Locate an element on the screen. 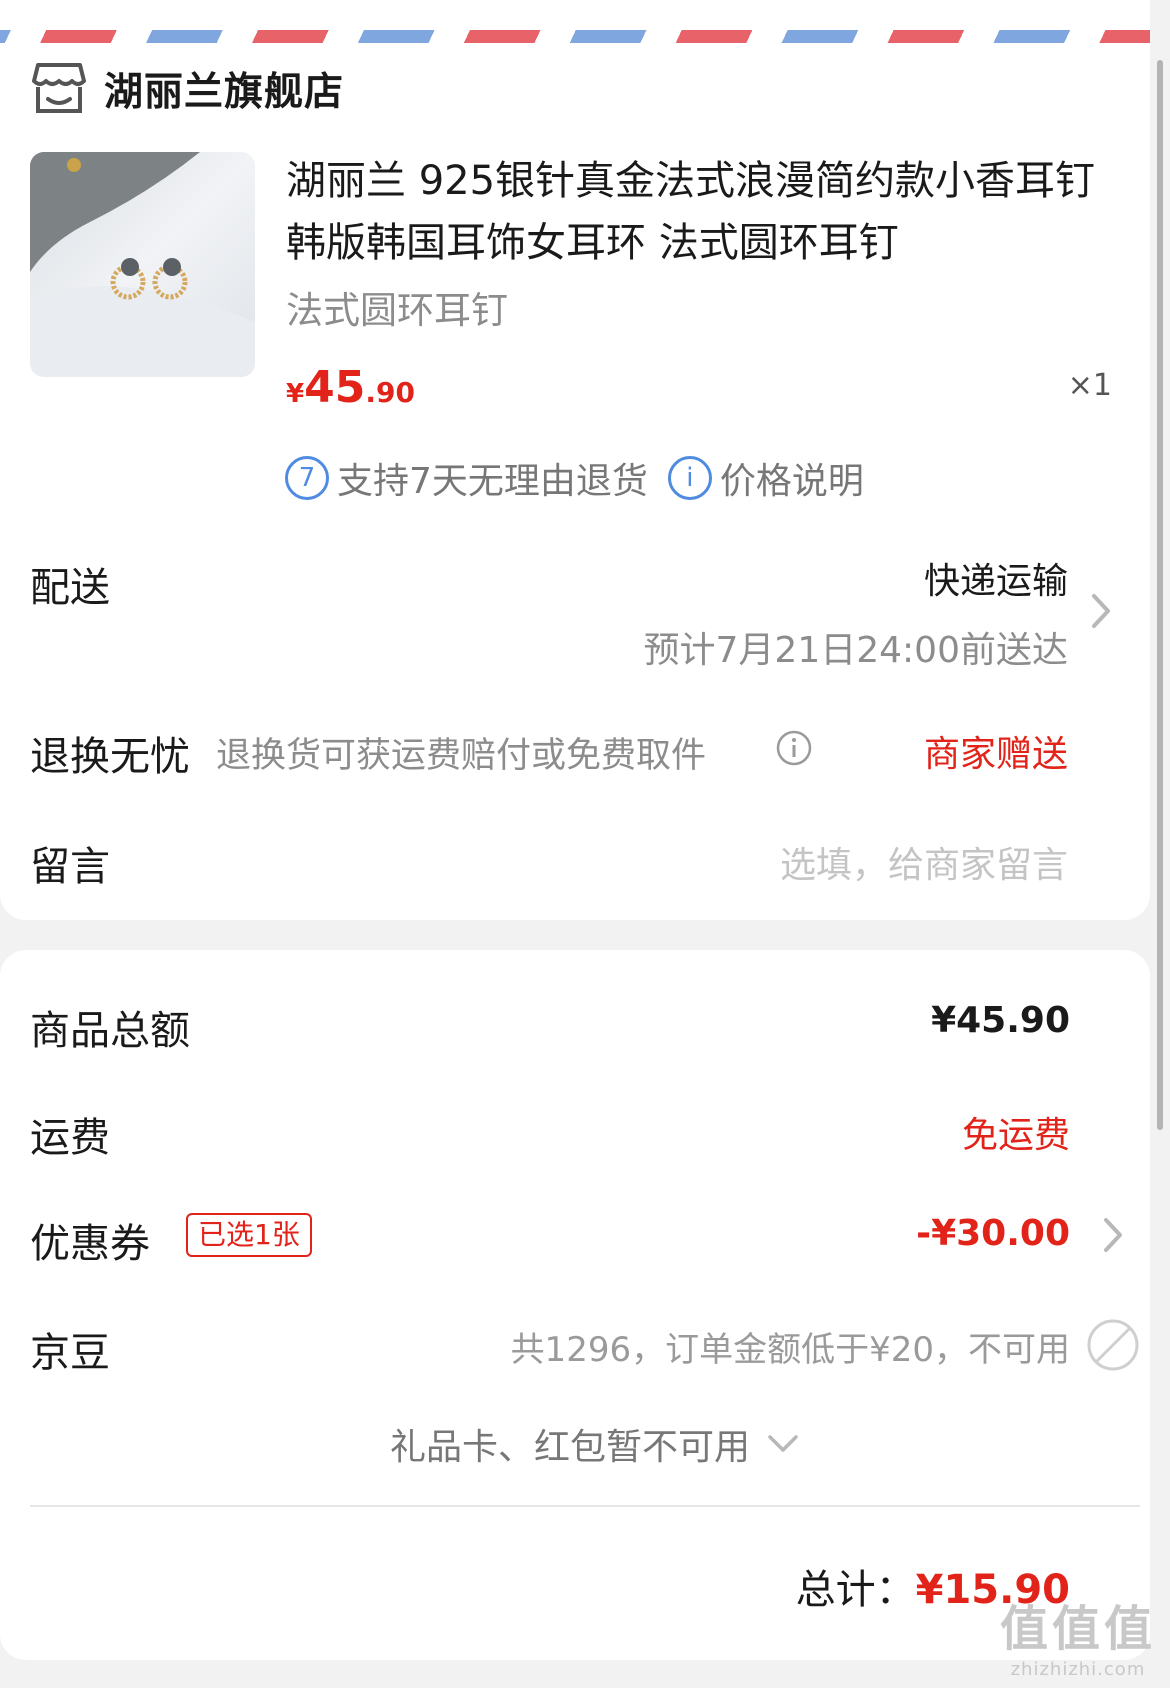 Image resolution: width=1170 pixels, height=1688 pixels. jingdou-label: 京豆 is located at coordinates (70, 1353).